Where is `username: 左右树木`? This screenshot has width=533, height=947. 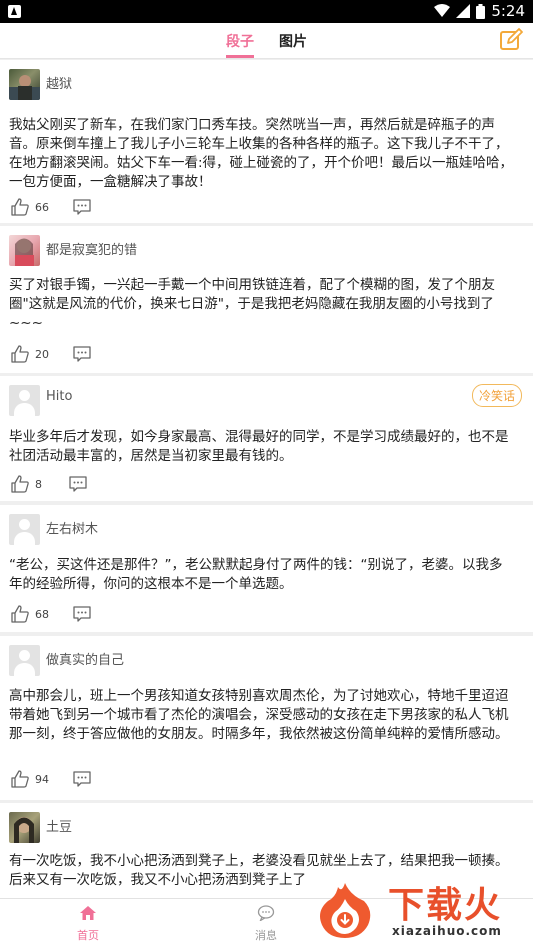
username: 左右树木 is located at coordinates (72, 527).